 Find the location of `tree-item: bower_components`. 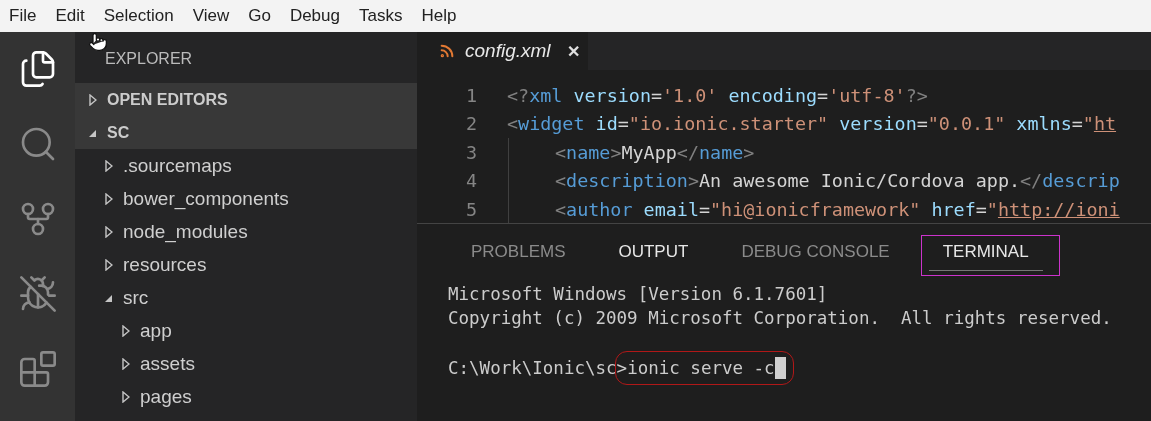

tree-item: bower_components is located at coordinates (246, 198).